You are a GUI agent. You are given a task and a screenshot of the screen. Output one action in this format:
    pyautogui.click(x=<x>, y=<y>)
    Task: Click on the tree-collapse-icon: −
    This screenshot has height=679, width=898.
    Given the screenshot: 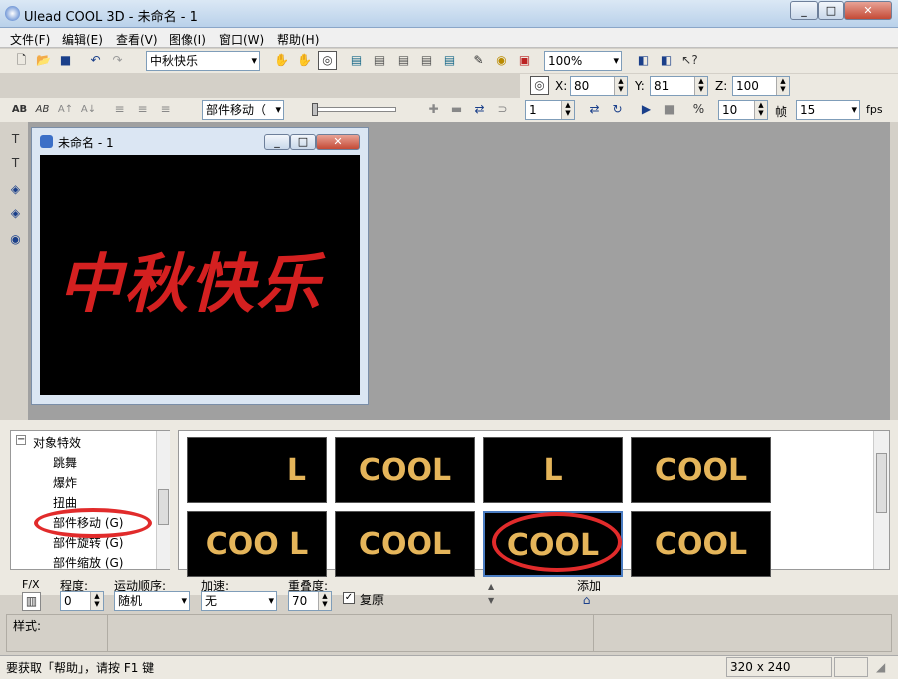 What is the action you would take?
    pyautogui.click(x=21, y=440)
    